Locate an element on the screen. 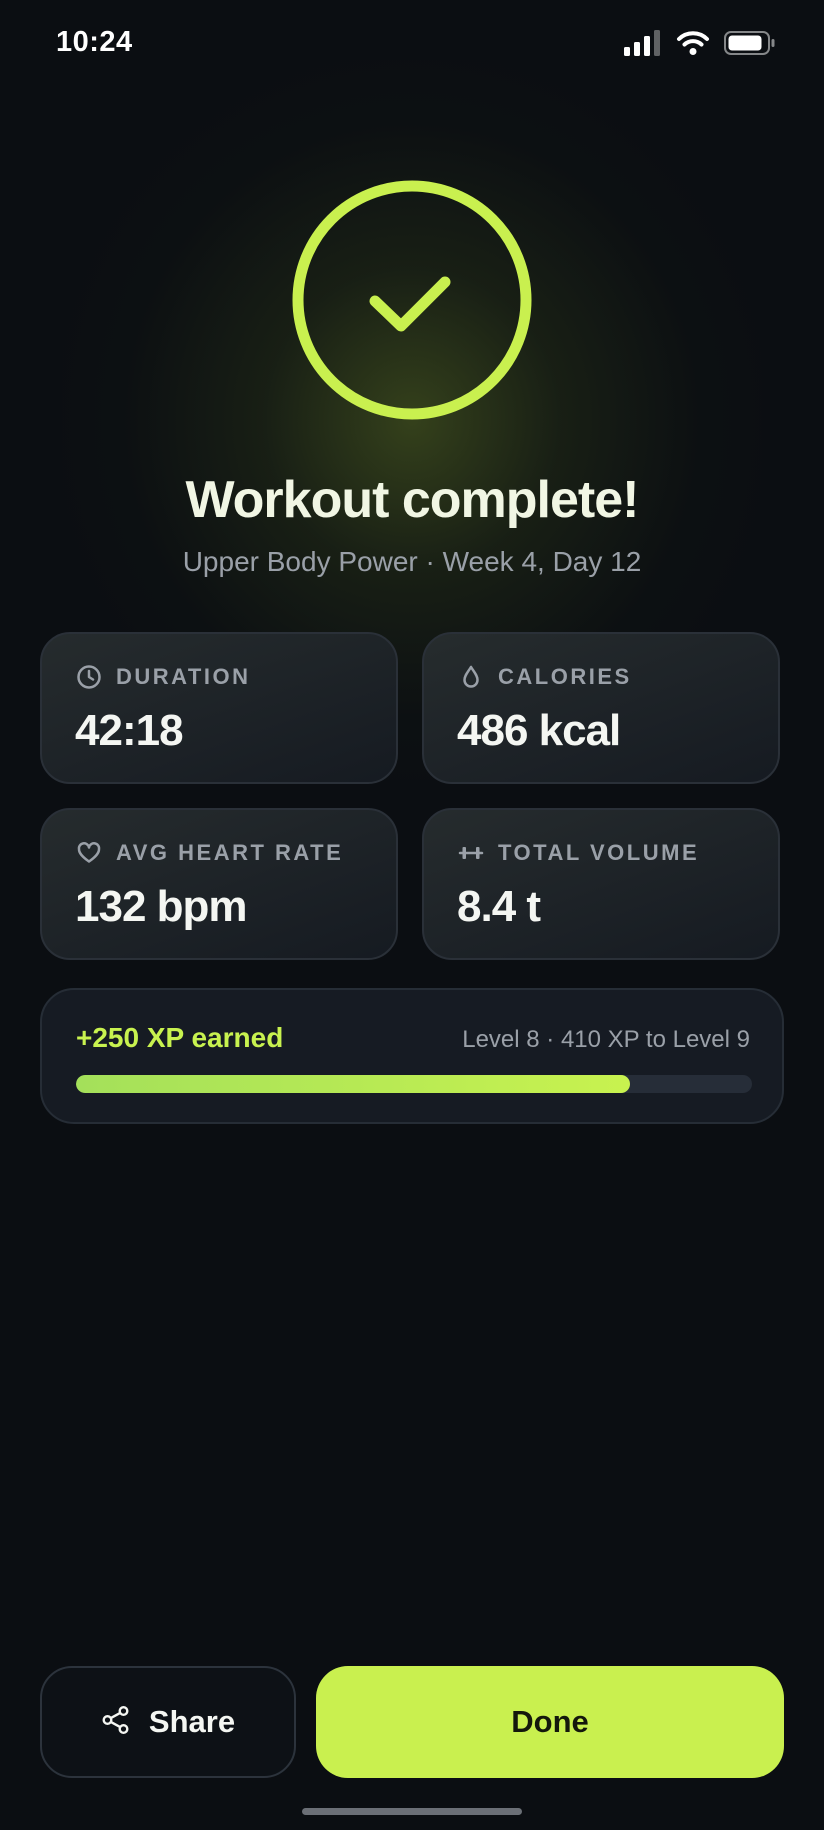 The height and width of the screenshot is (1830, 824). stat-label: CALORIES is located at coordinates (565, 676).